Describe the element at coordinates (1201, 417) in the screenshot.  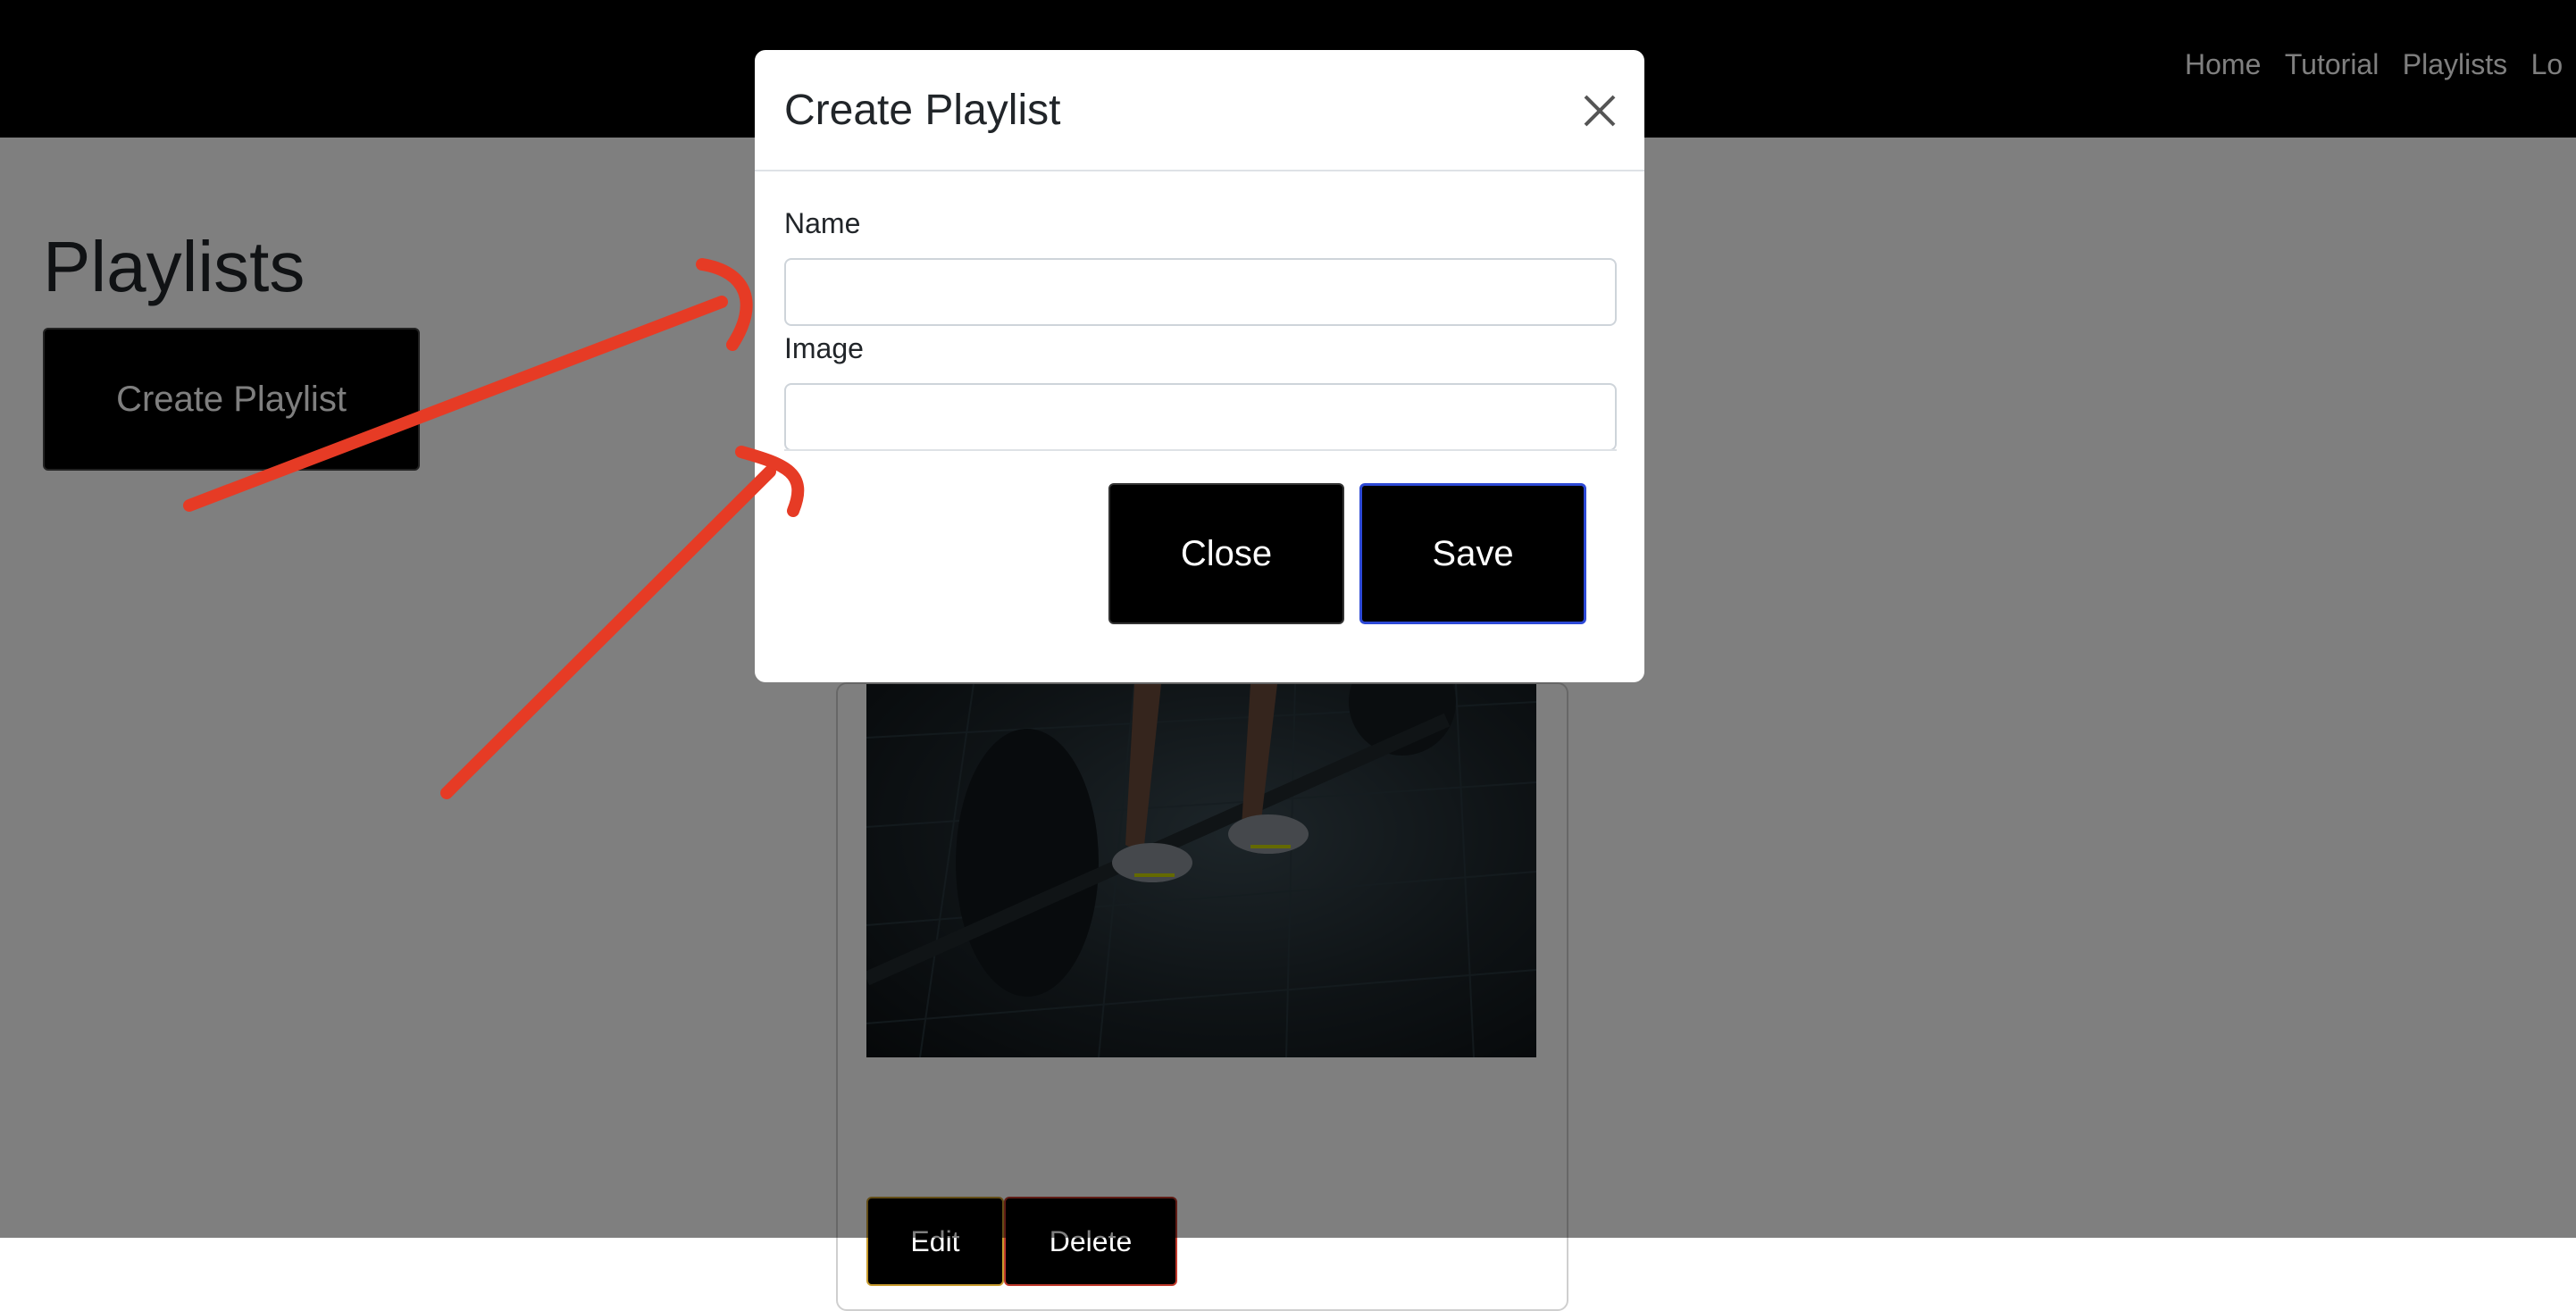
I see `image-input` at that location.